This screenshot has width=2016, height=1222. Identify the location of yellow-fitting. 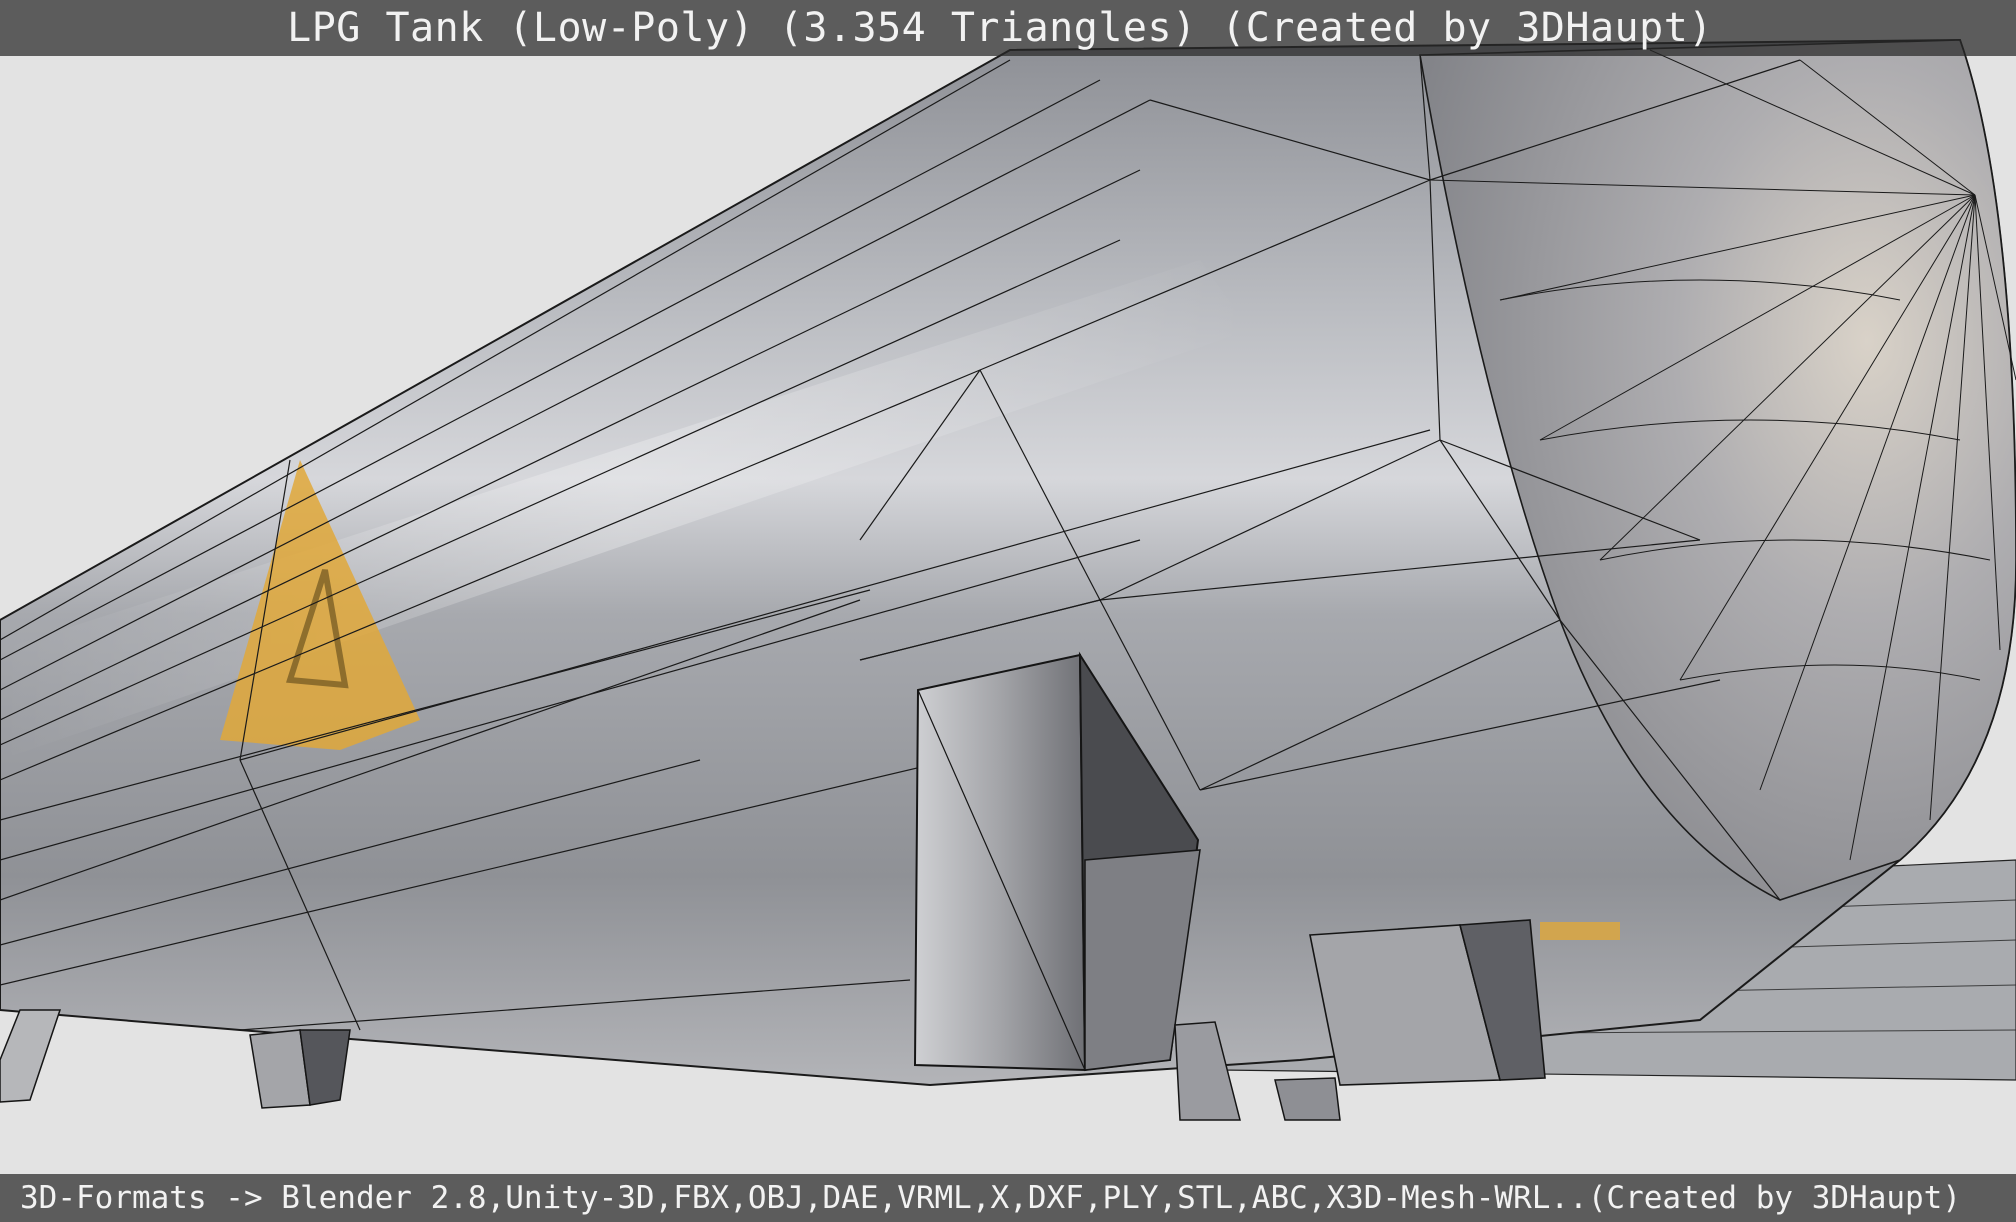
(1580, 931).